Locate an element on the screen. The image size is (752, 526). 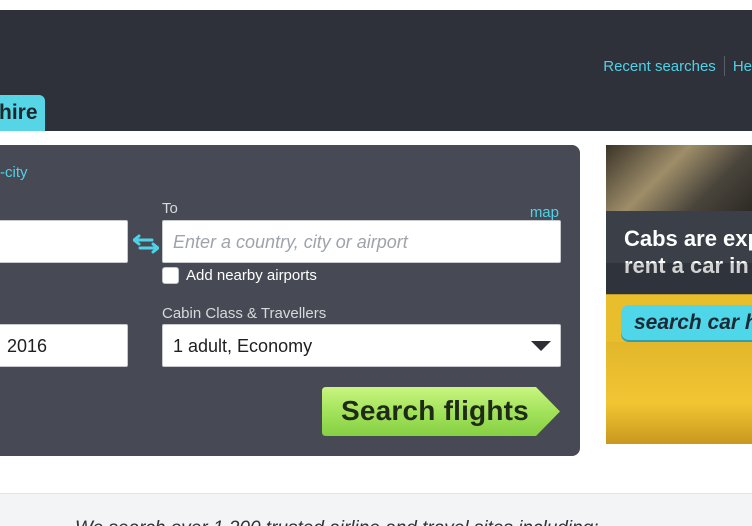
ad-search-car-hire-button: search car hi is located at coordinates (686, 322).